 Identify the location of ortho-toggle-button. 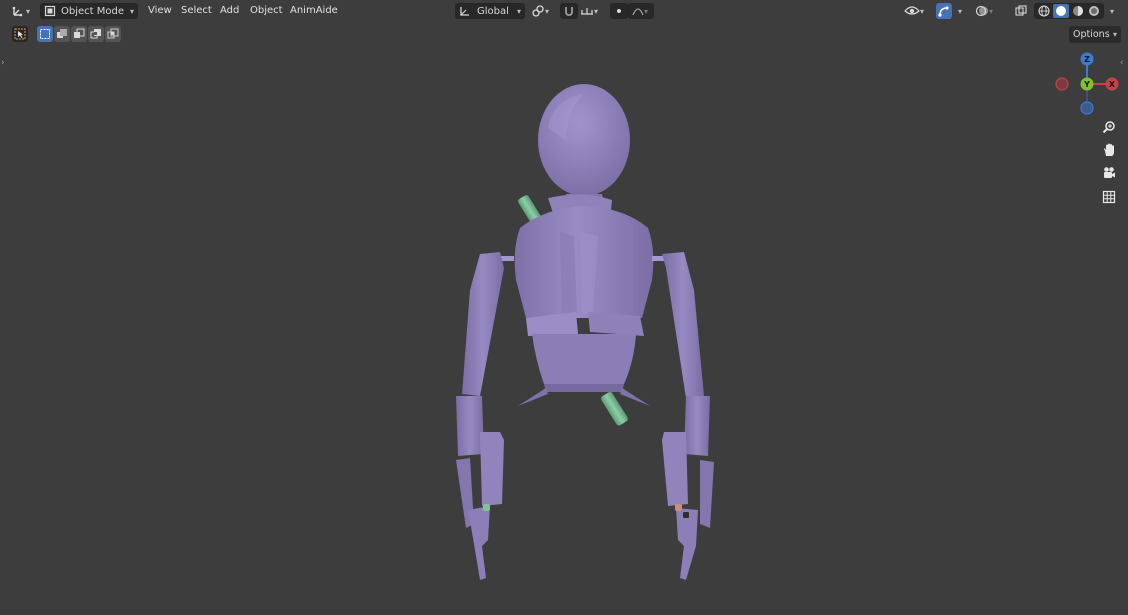
(1109, 197).